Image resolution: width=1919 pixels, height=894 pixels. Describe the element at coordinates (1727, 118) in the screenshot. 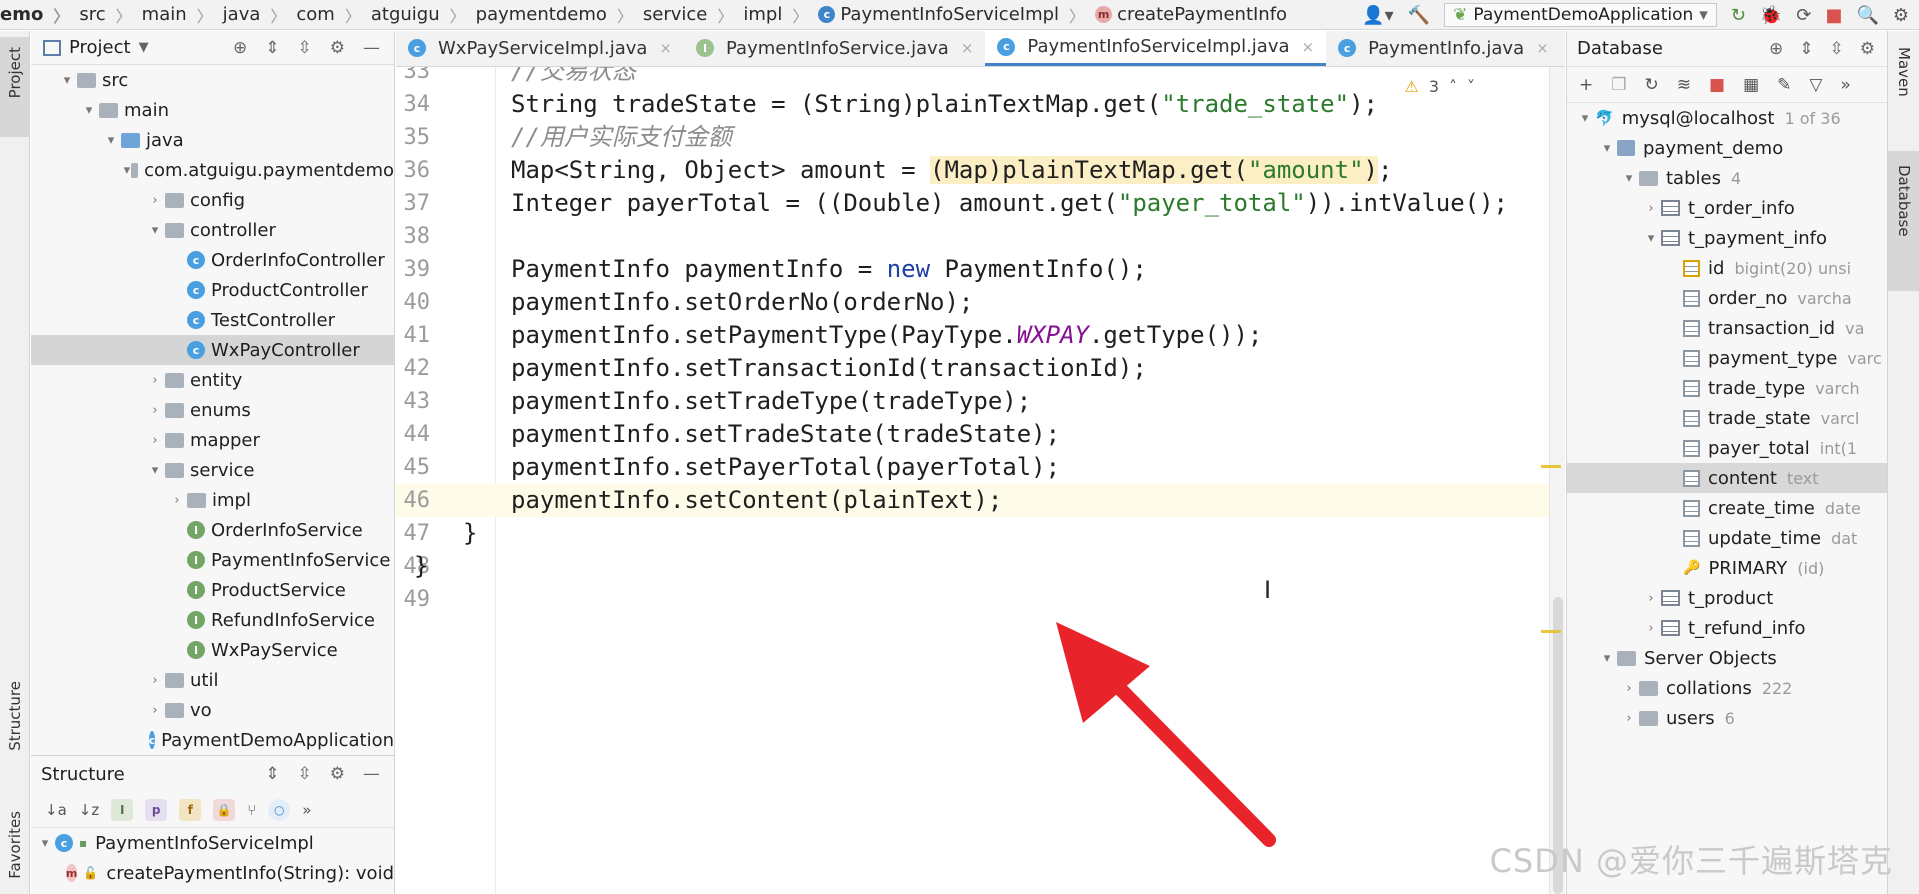

I see `database-tree-item: ▾ 🐬 mysql@localhost 1 of 36` at that location.